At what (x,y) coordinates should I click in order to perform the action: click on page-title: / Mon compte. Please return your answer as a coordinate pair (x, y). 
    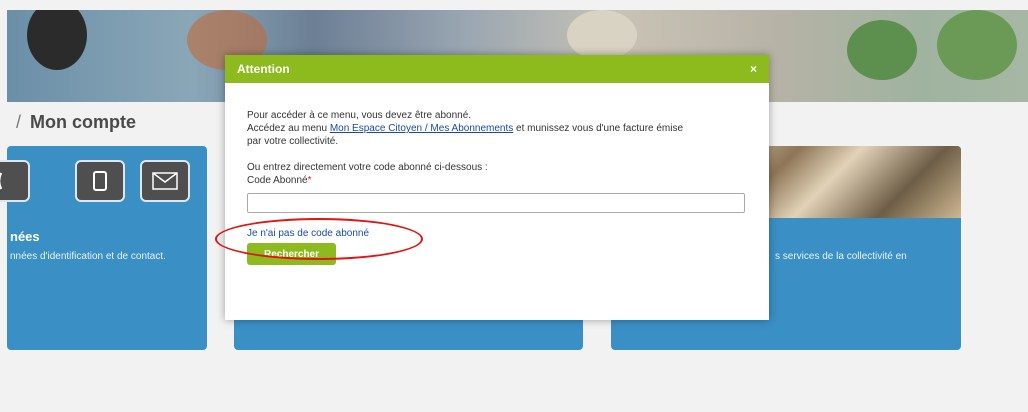
    Looking at the image, I should click on (76, 122).